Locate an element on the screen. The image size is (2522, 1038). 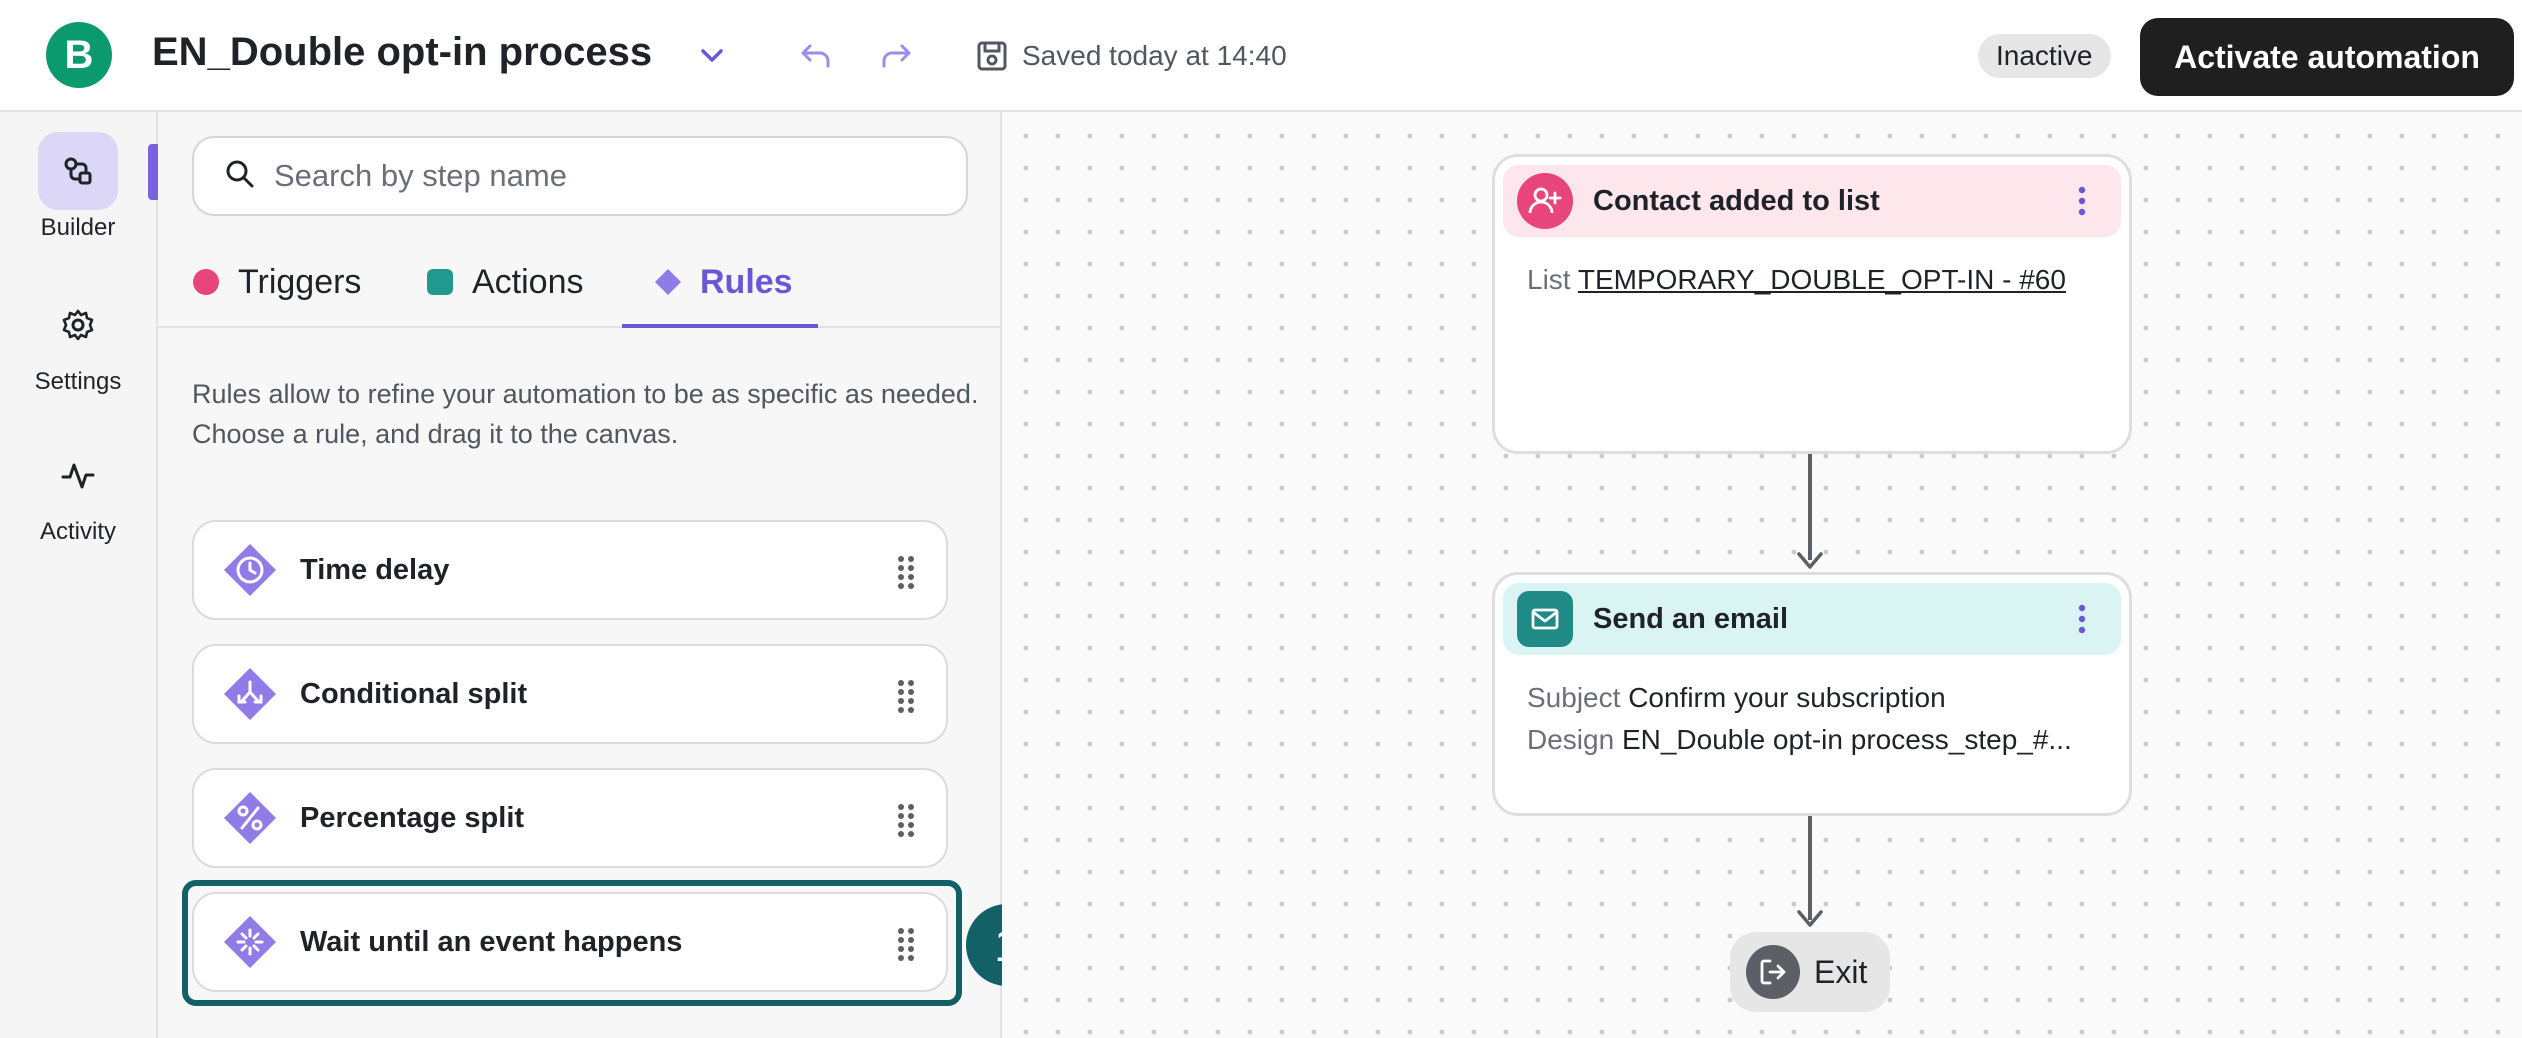
status-badge: Inactive is located at coordinates (2044, 56).